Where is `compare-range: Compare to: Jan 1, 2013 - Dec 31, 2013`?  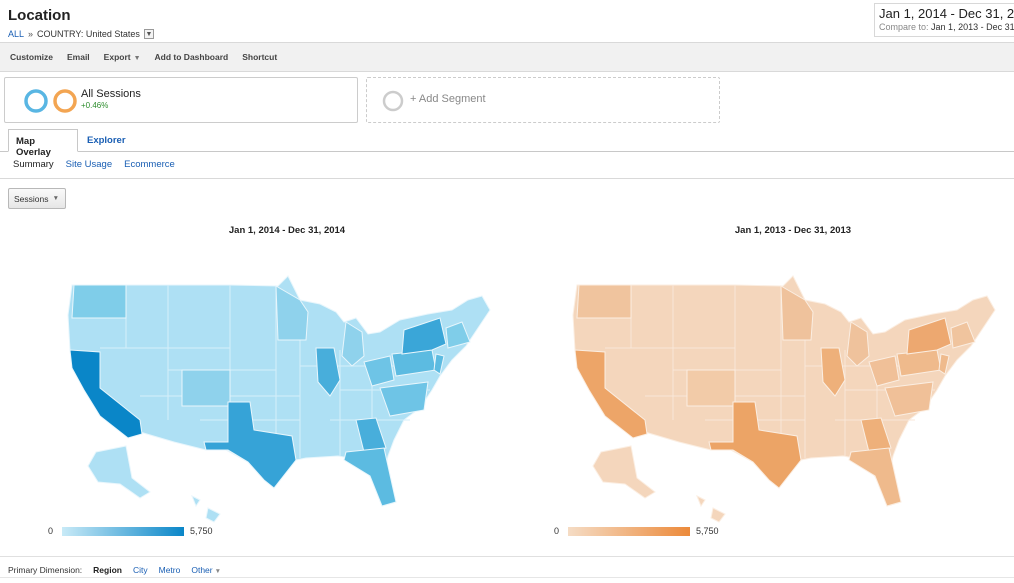
compare-range: Compare to: Jan 1, 2013 - Dec 31, 2013 is located at coordinates (946, 27).